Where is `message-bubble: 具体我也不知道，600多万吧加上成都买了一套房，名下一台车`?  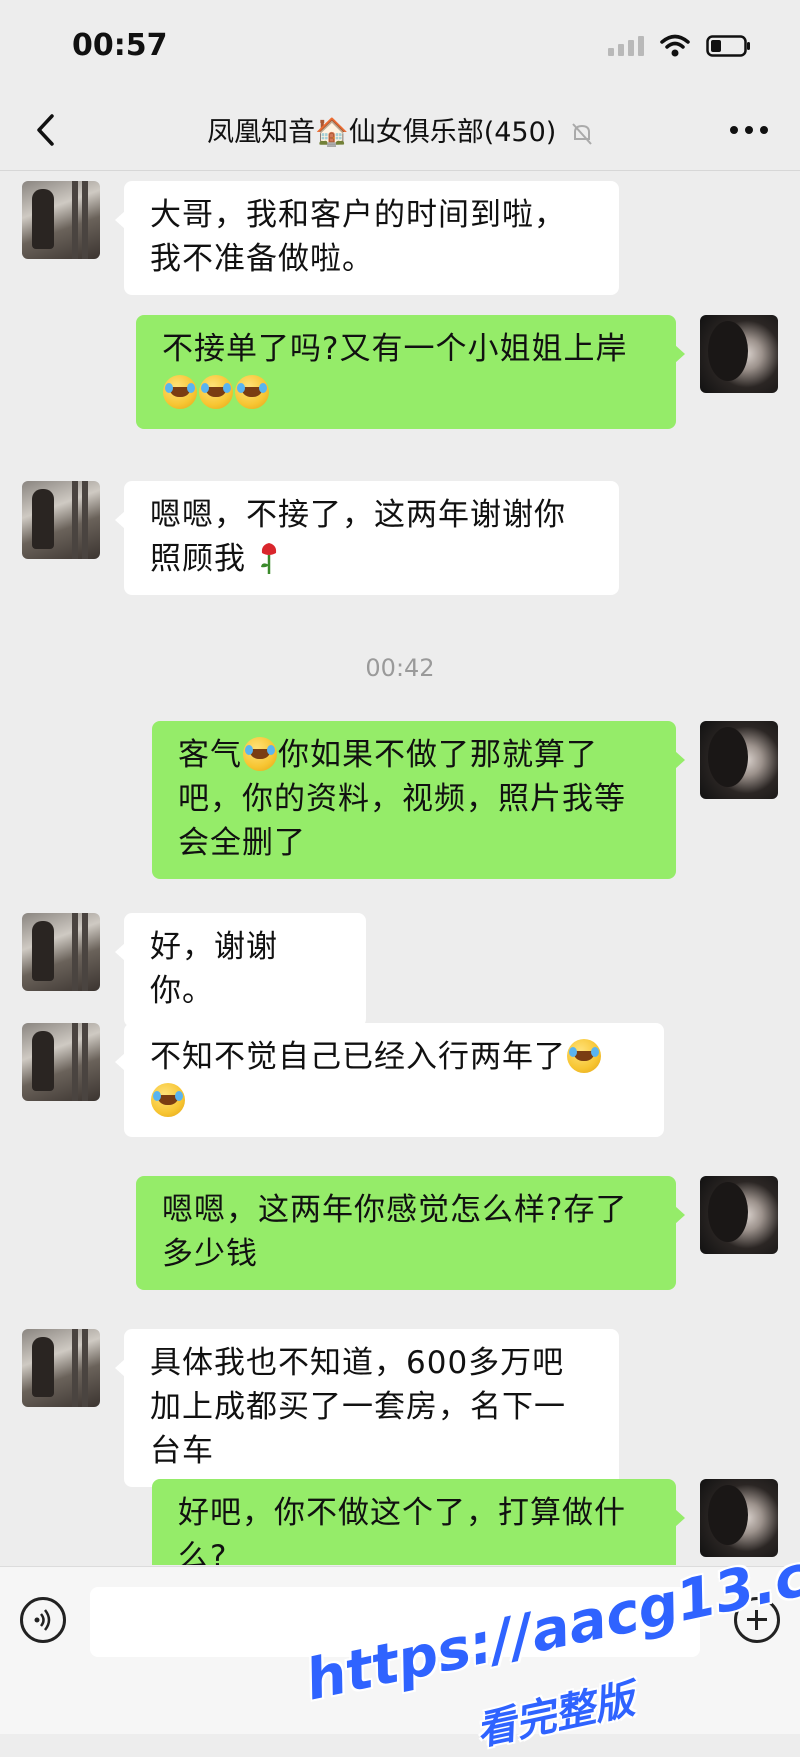 message-bubble: 具体我也不知道，600多万吧加上成都买了一套房，名下一台车 is located at coordinates (367, 1408).